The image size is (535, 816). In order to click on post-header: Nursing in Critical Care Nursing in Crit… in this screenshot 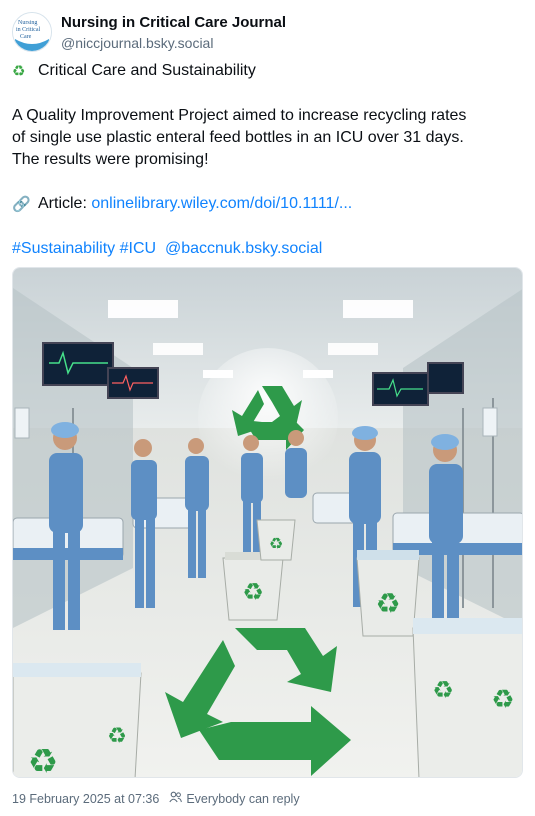, I will do `click(262, 32)`.